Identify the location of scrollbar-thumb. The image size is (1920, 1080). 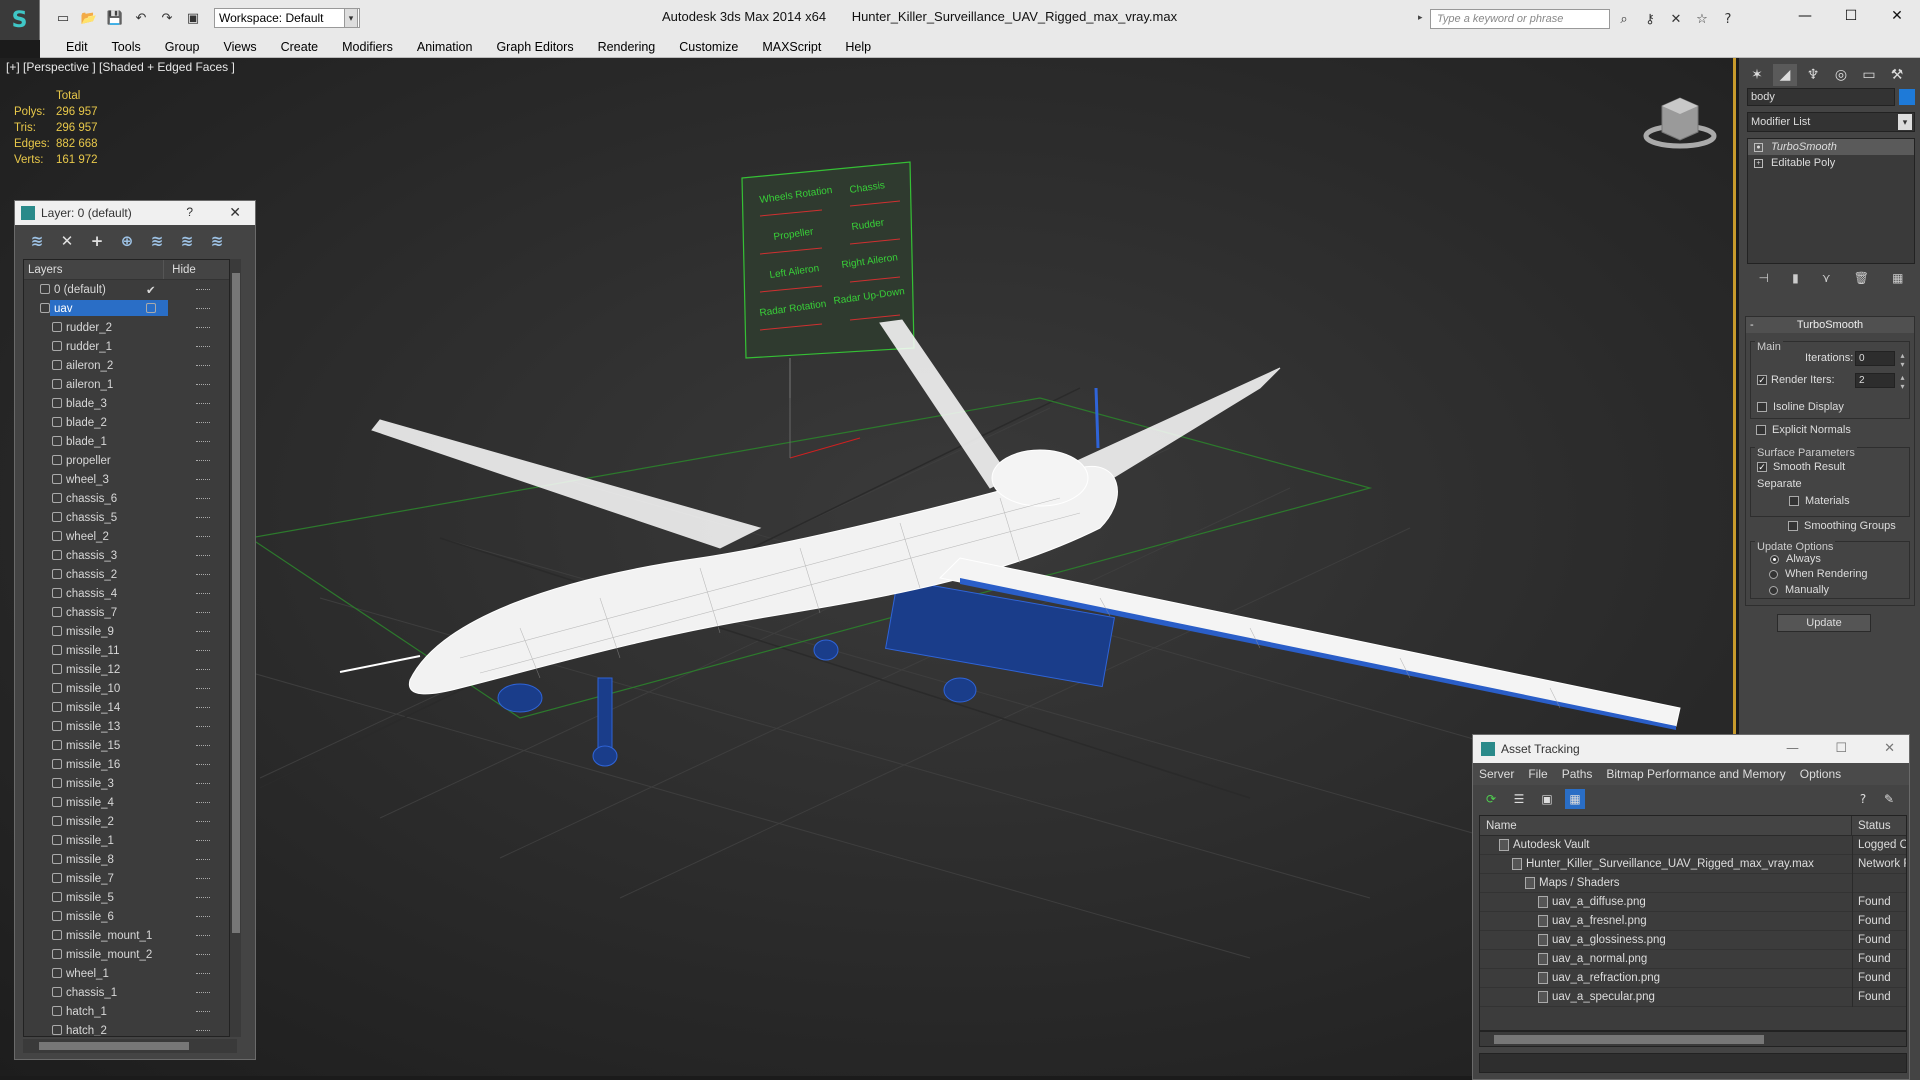
(236, 603).